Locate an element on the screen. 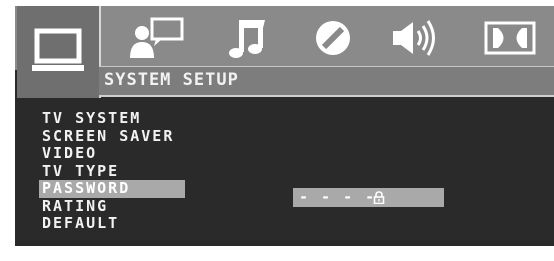 Image resolution: width=554 pixels, height=261 pixels. speaker-volume-icon is located at coordinates (414, 38).